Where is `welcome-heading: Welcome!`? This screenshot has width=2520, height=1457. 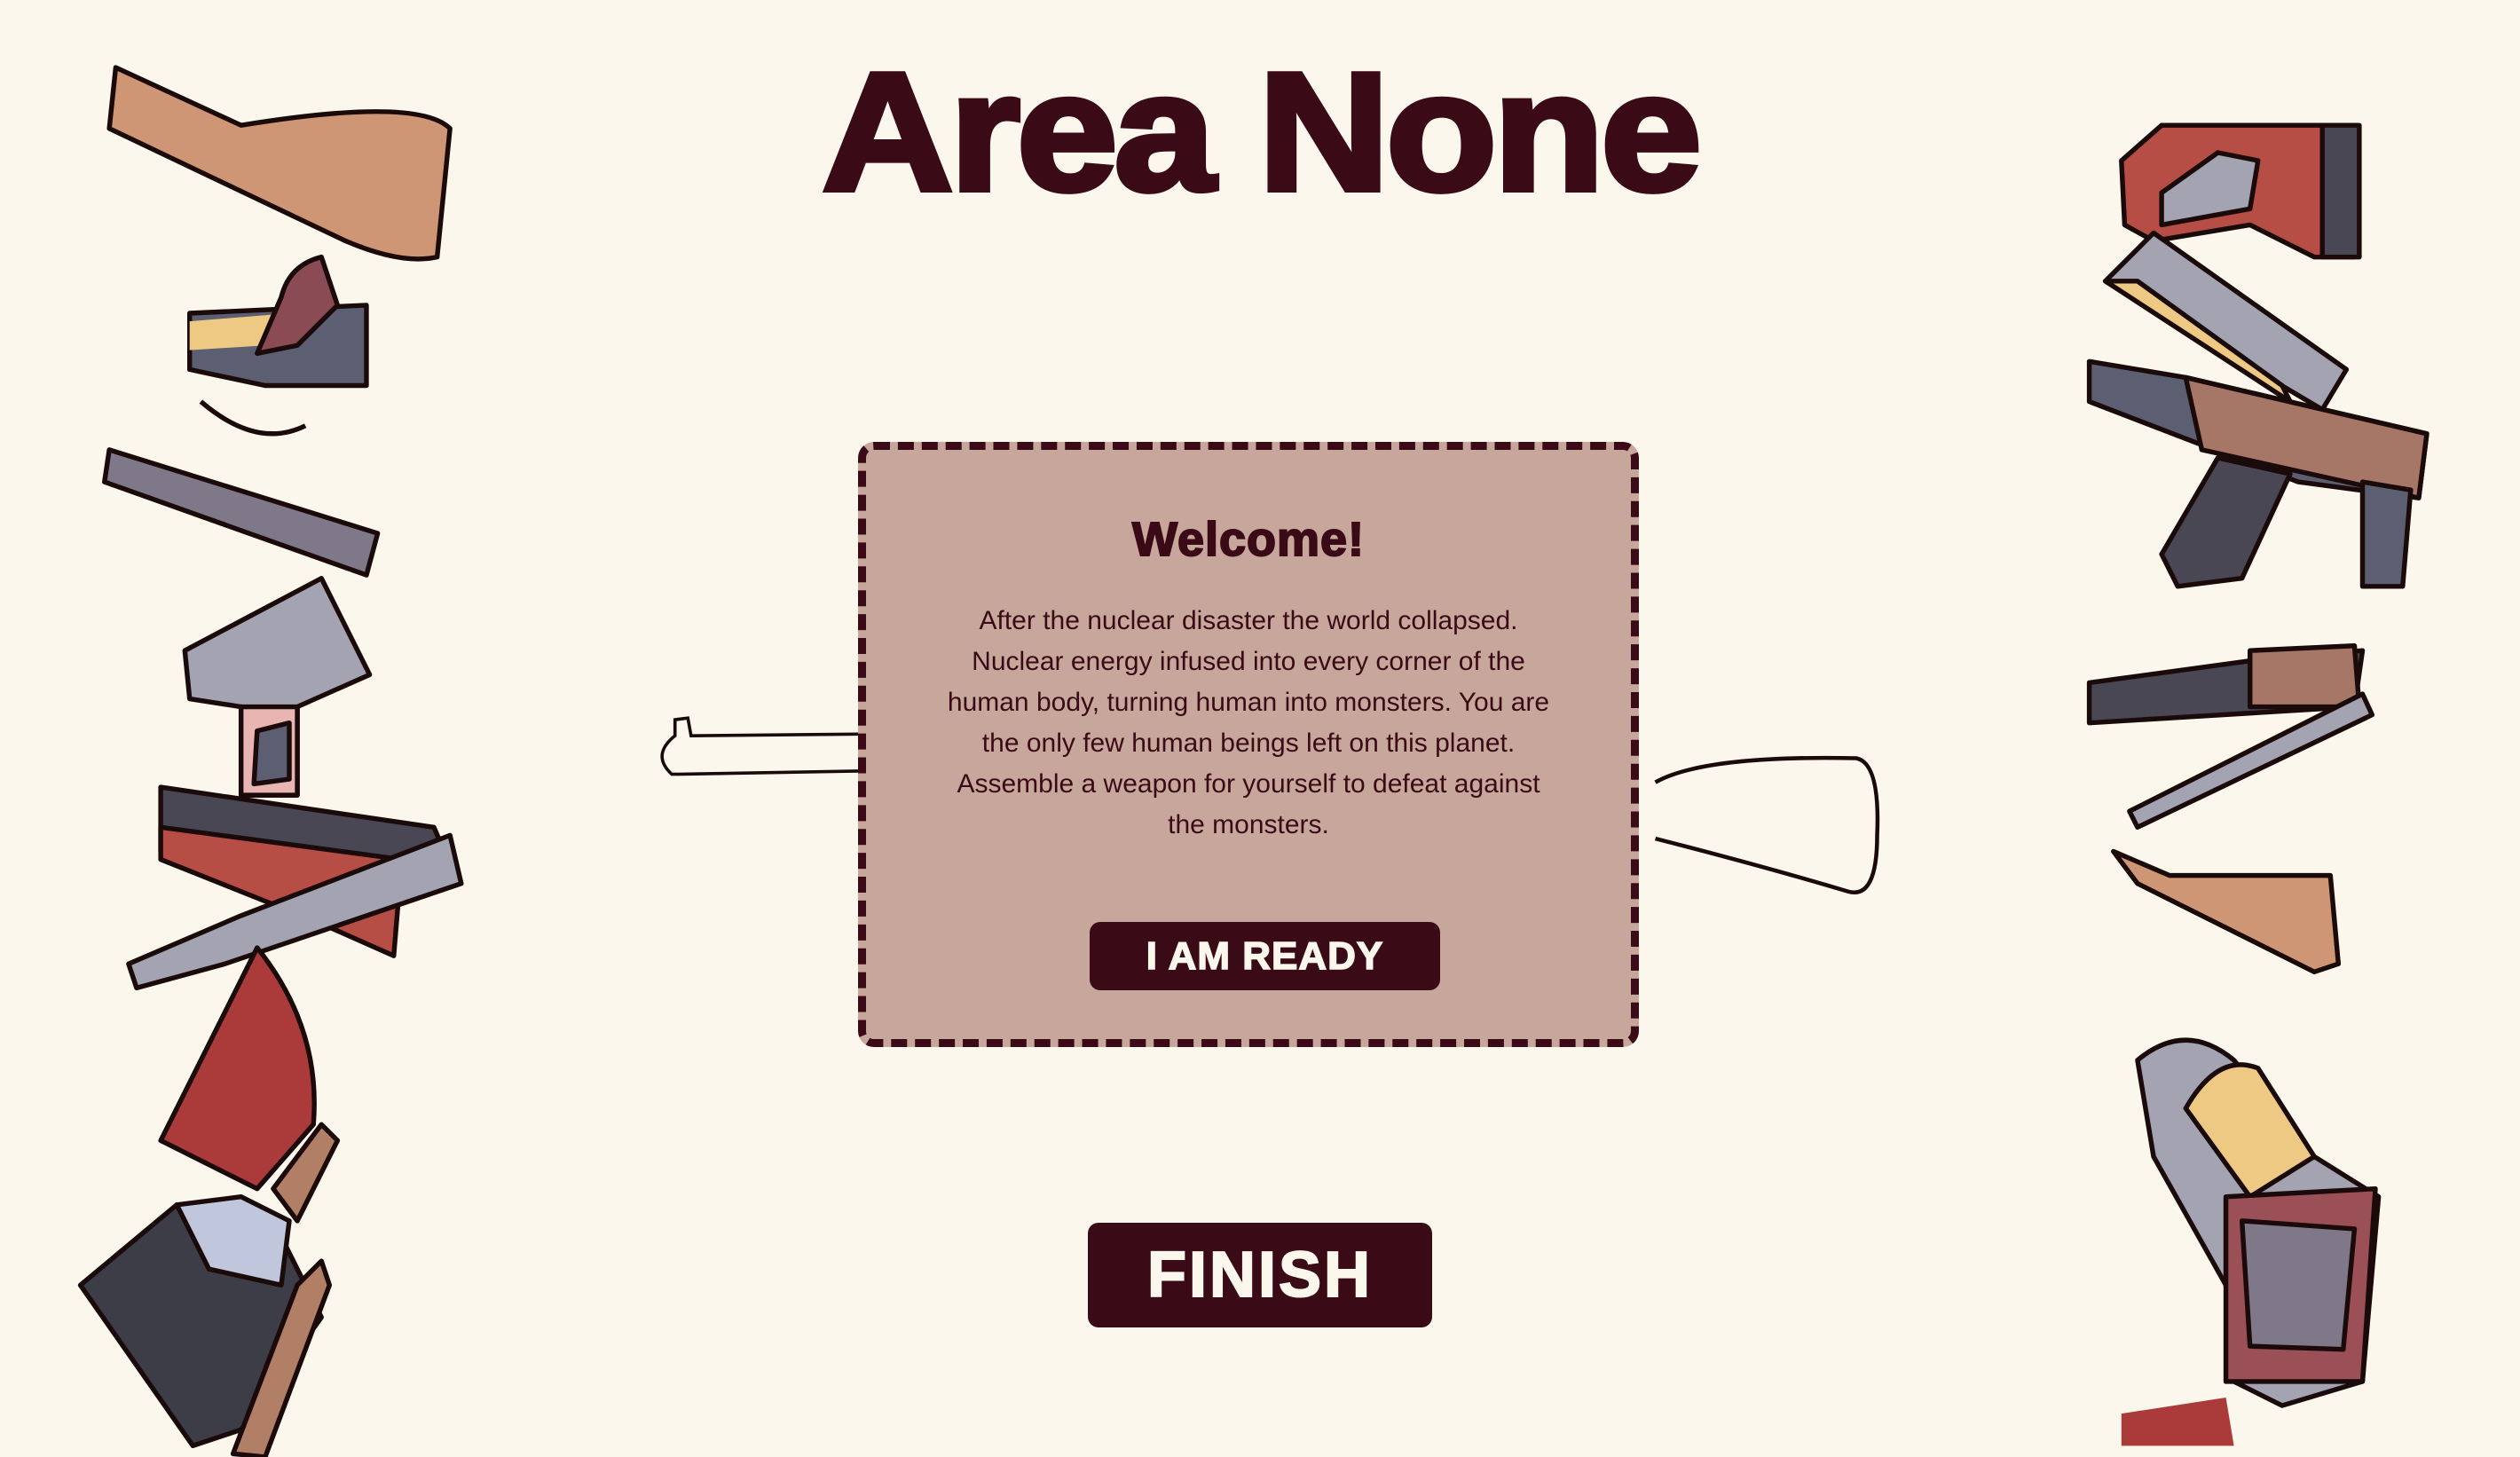
welcome-heading: Welcome! is located at coordinates (1249, 539).